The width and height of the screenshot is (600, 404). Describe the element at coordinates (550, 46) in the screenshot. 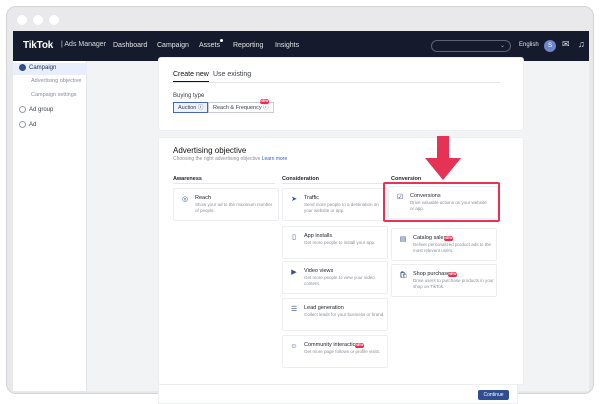

I see `avatar: S` at that location.